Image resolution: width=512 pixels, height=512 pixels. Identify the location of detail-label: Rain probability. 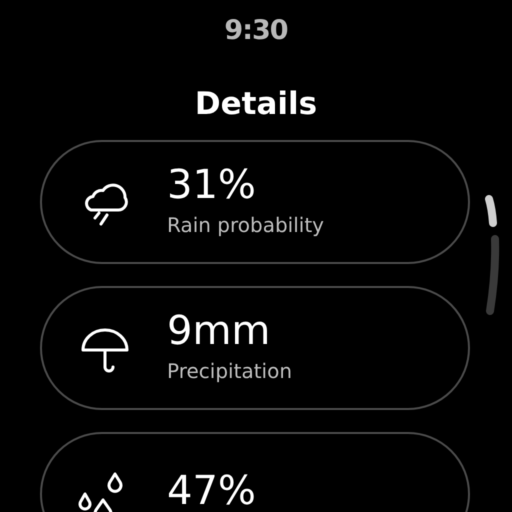
(245, 225).